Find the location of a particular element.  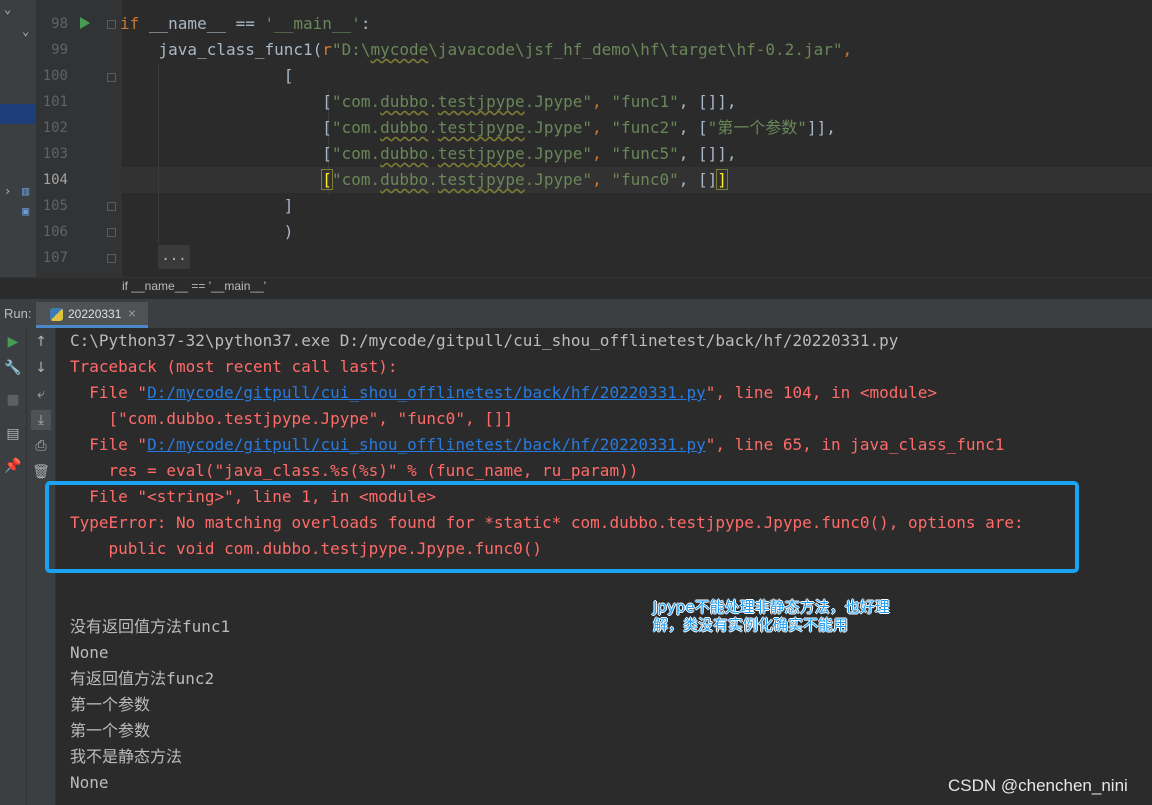

project-tool-strip: ⌄ ⌄ › ▥ ▣ is located at coordinates (18, 138).